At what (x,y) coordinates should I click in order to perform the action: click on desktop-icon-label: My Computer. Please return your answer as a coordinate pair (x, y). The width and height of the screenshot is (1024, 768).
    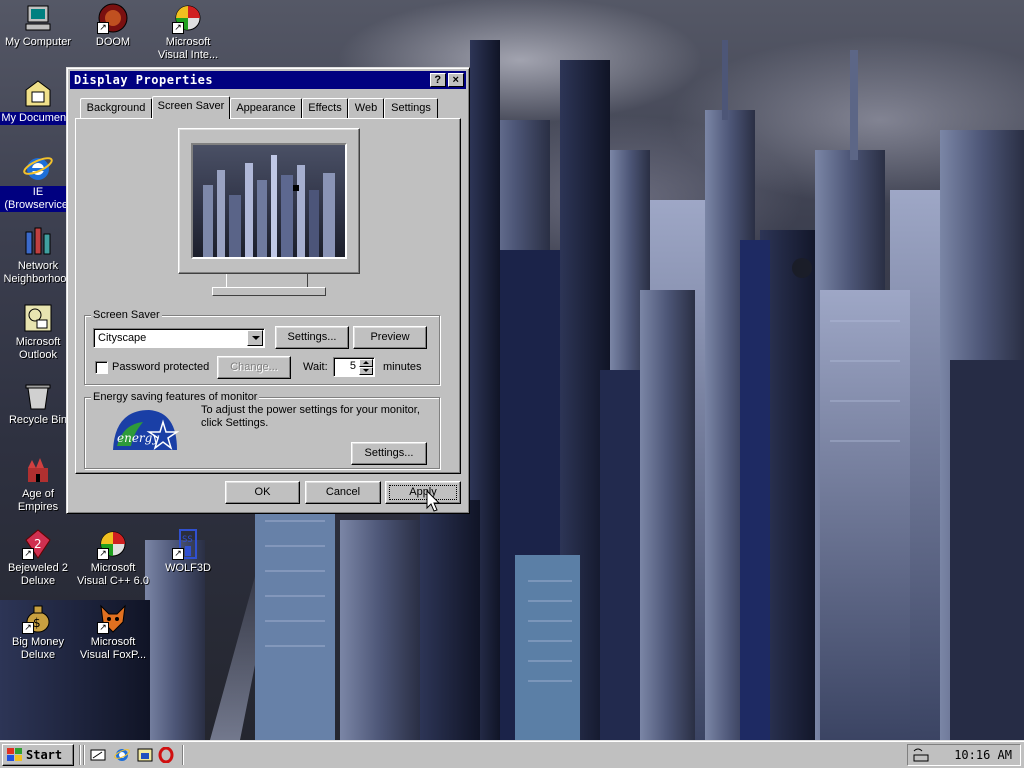
    Looking at the image, I should click on (38, 42).